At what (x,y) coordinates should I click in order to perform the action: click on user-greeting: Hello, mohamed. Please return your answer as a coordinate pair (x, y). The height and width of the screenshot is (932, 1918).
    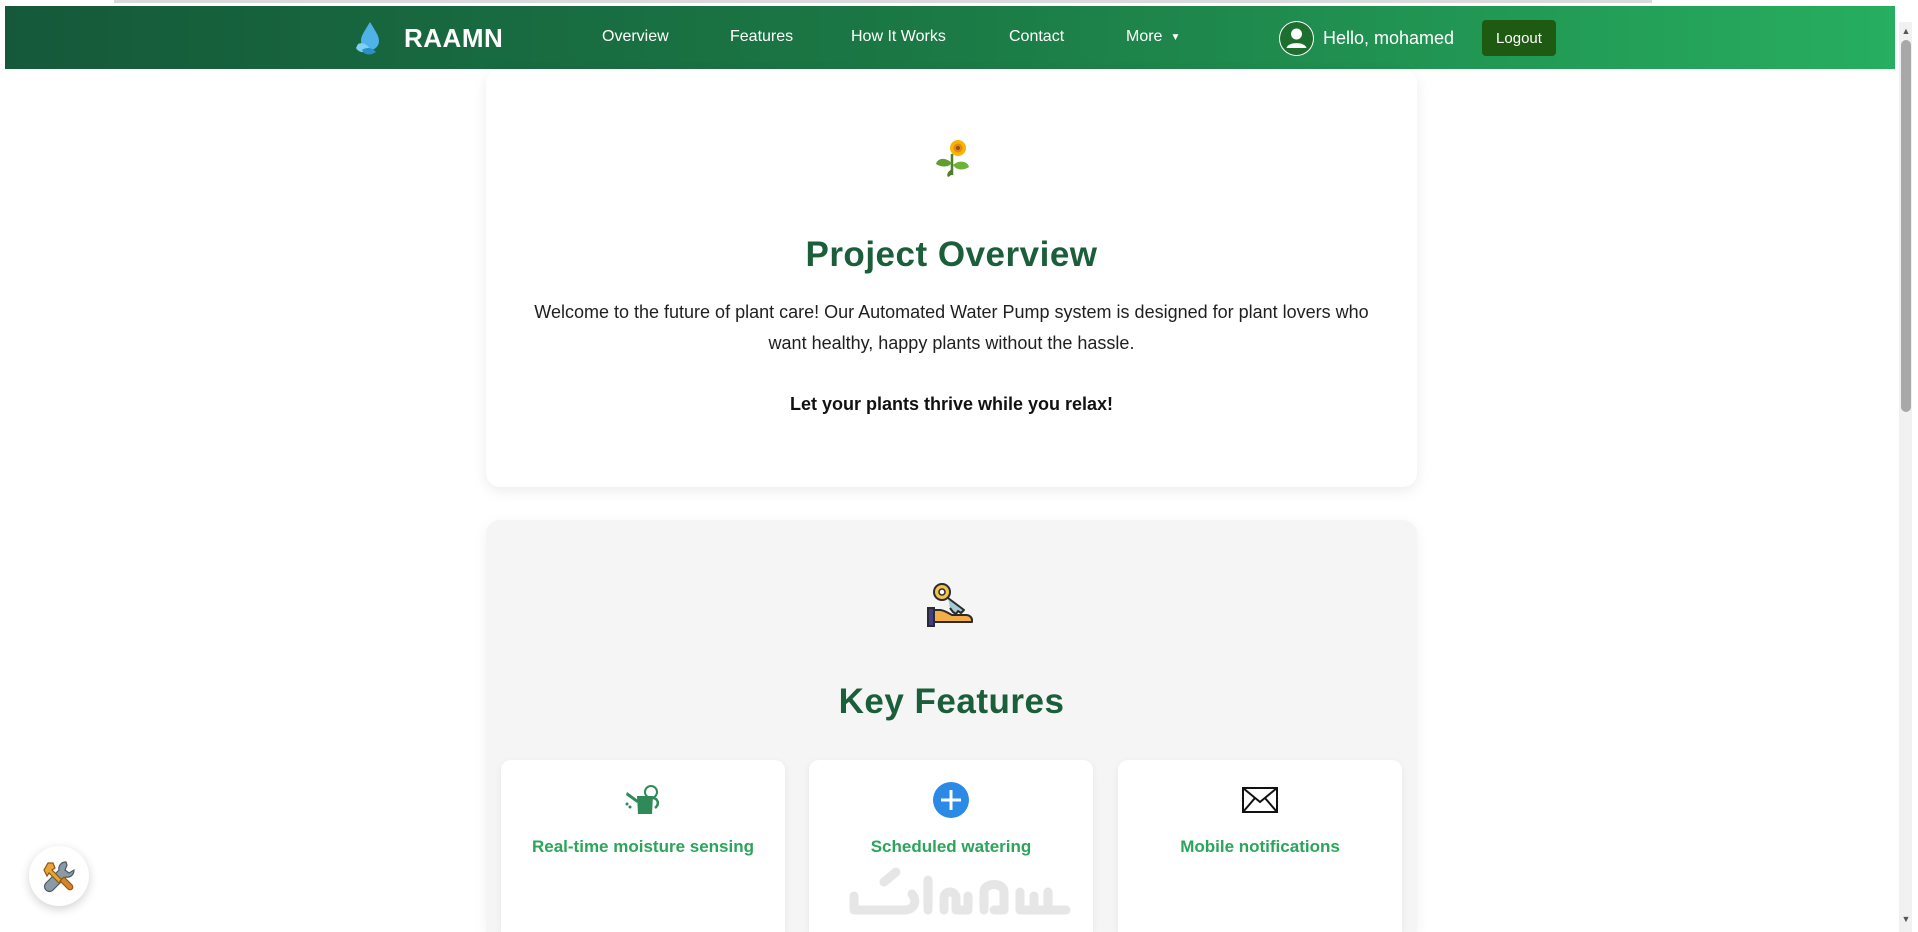
    Looking at the image, I should click on (1366, 38).